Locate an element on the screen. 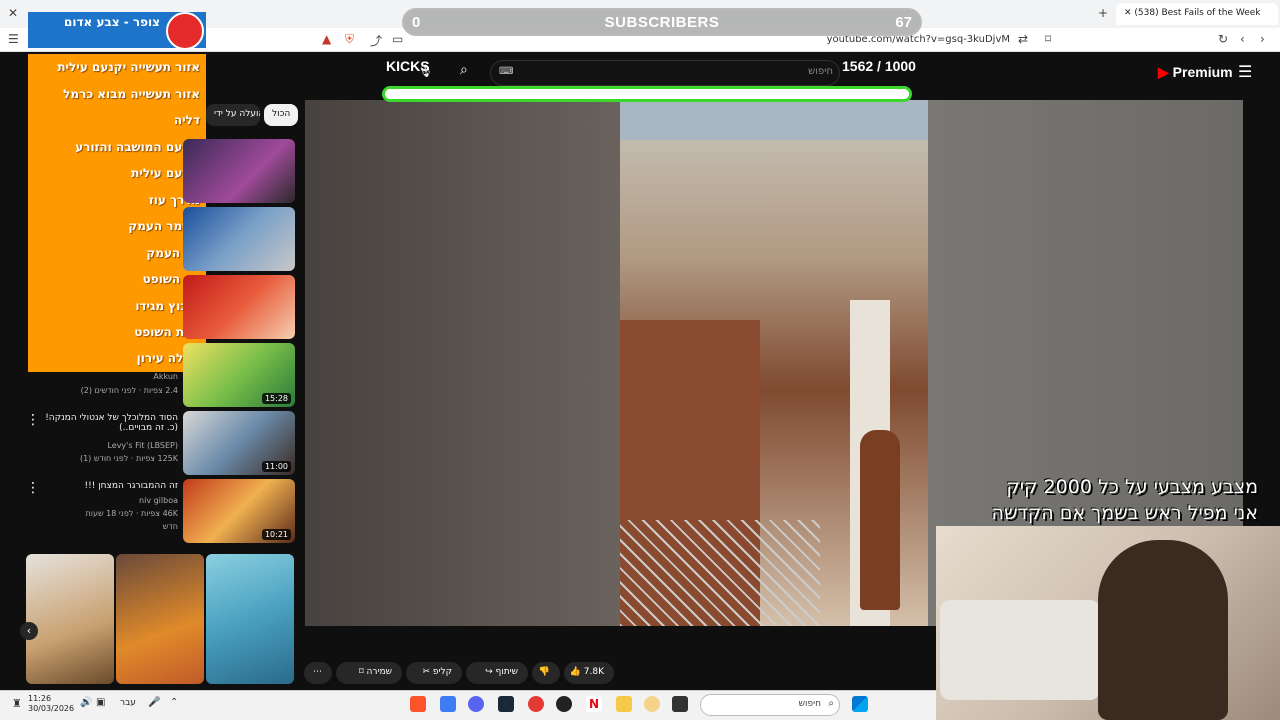 The width and height of the screenshot is (1280, 720). reload-icon: ↻ is located at coordinates (1223, 39).